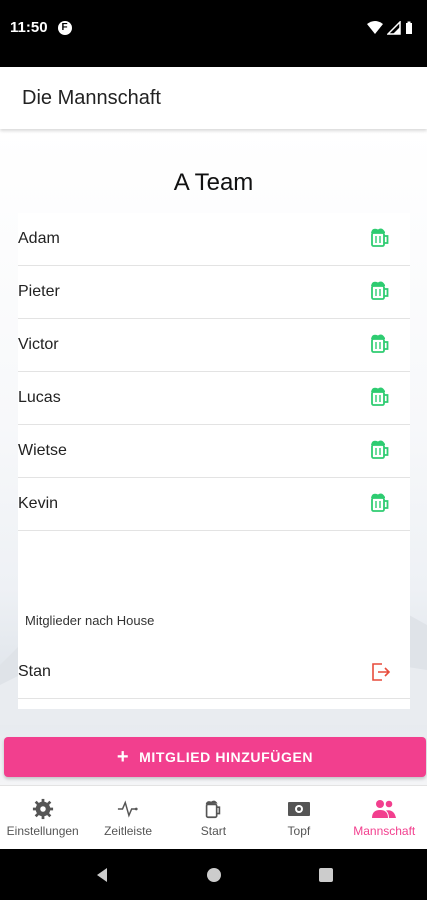 The height and width of the screenshot is (900, 427). I want to click on member-name: Pieter, so click(39, 291).